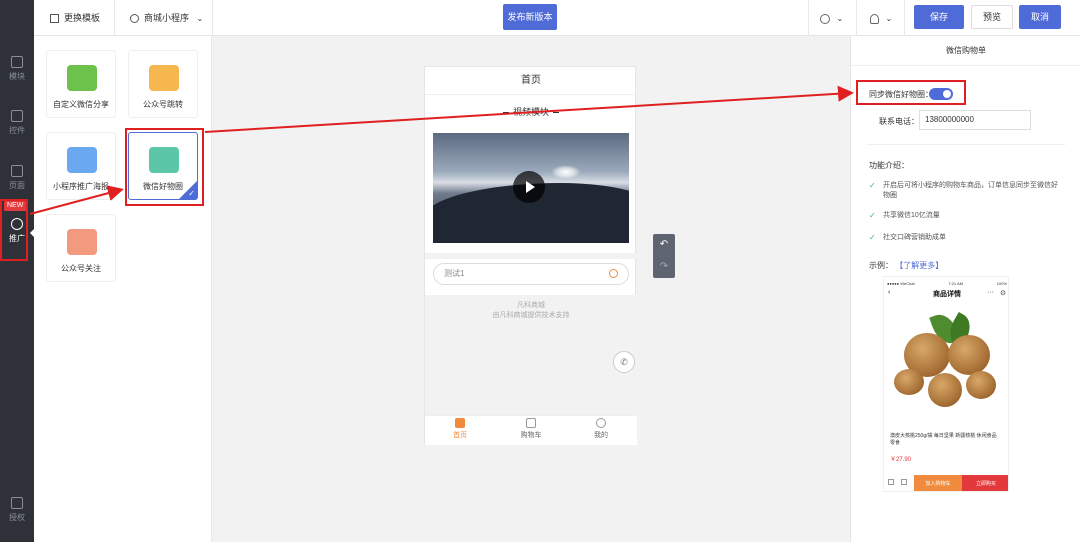  Describe the element at coordinates (82, 160) in the screenshot. I see `megaphone-icon` at that location.